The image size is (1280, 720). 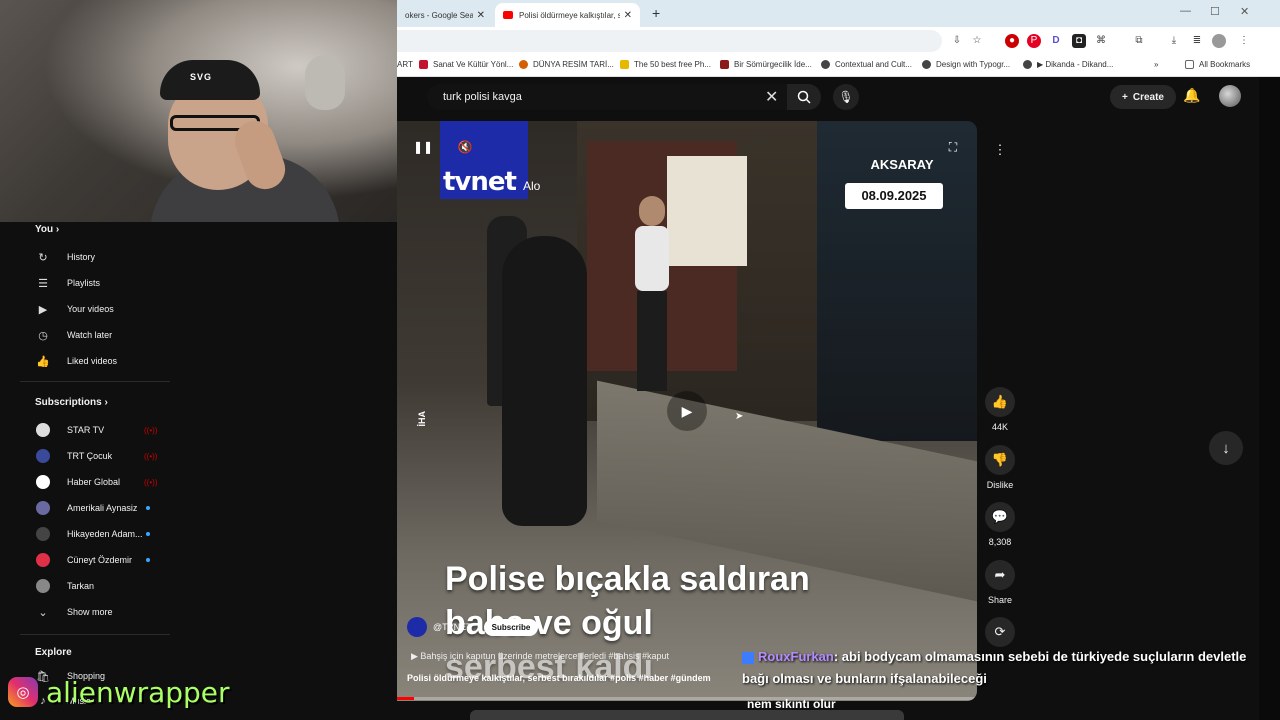 I want to click on sidebar-show-more: ⌄ Show more, so click(x=106, y=612).